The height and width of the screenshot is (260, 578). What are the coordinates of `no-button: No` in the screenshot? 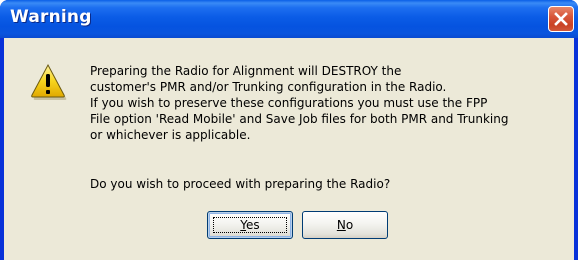 It's located at (345, 225).